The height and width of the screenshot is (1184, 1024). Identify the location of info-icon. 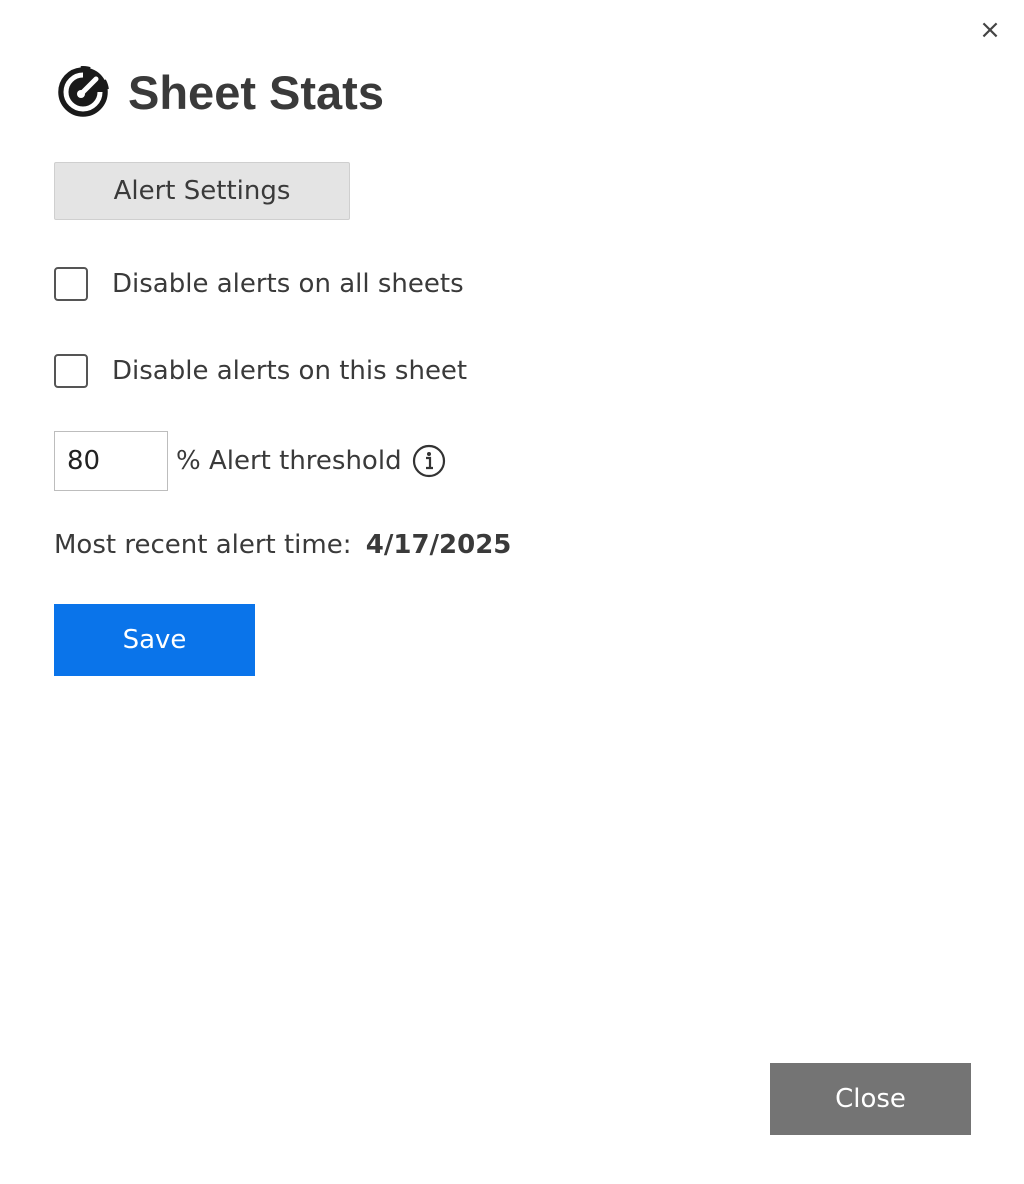
(429, 461).